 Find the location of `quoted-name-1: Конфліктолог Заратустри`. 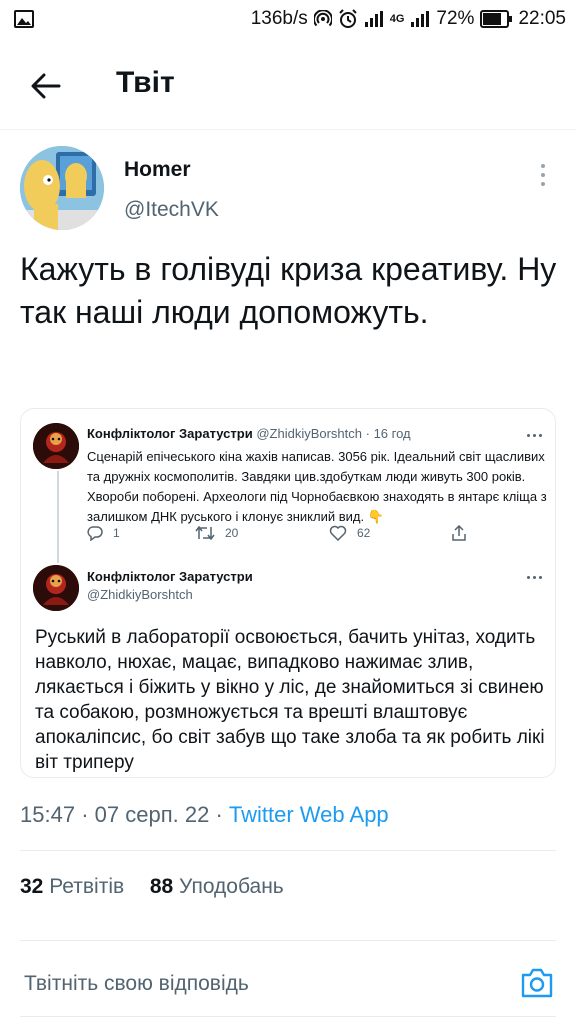

quoted-name-1: Конфліктолог Заратустри is located at coordinates (170, 433).